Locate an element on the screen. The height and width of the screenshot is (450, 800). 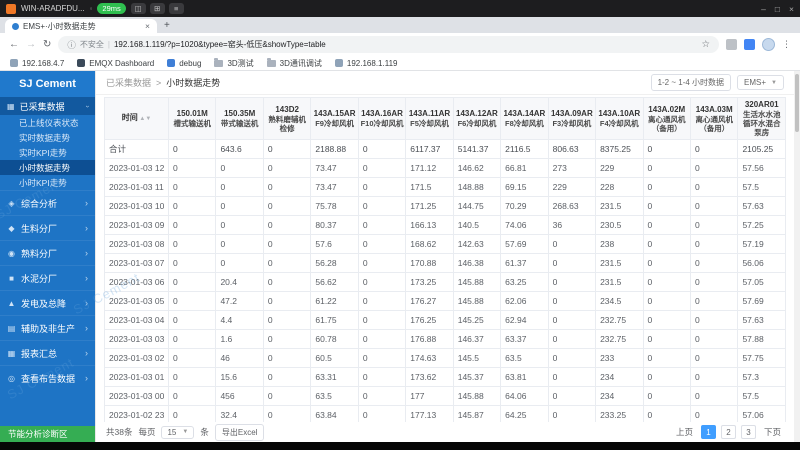
sidebar-subitem: 小时KPI走势 is located at coordinates (47, 182).